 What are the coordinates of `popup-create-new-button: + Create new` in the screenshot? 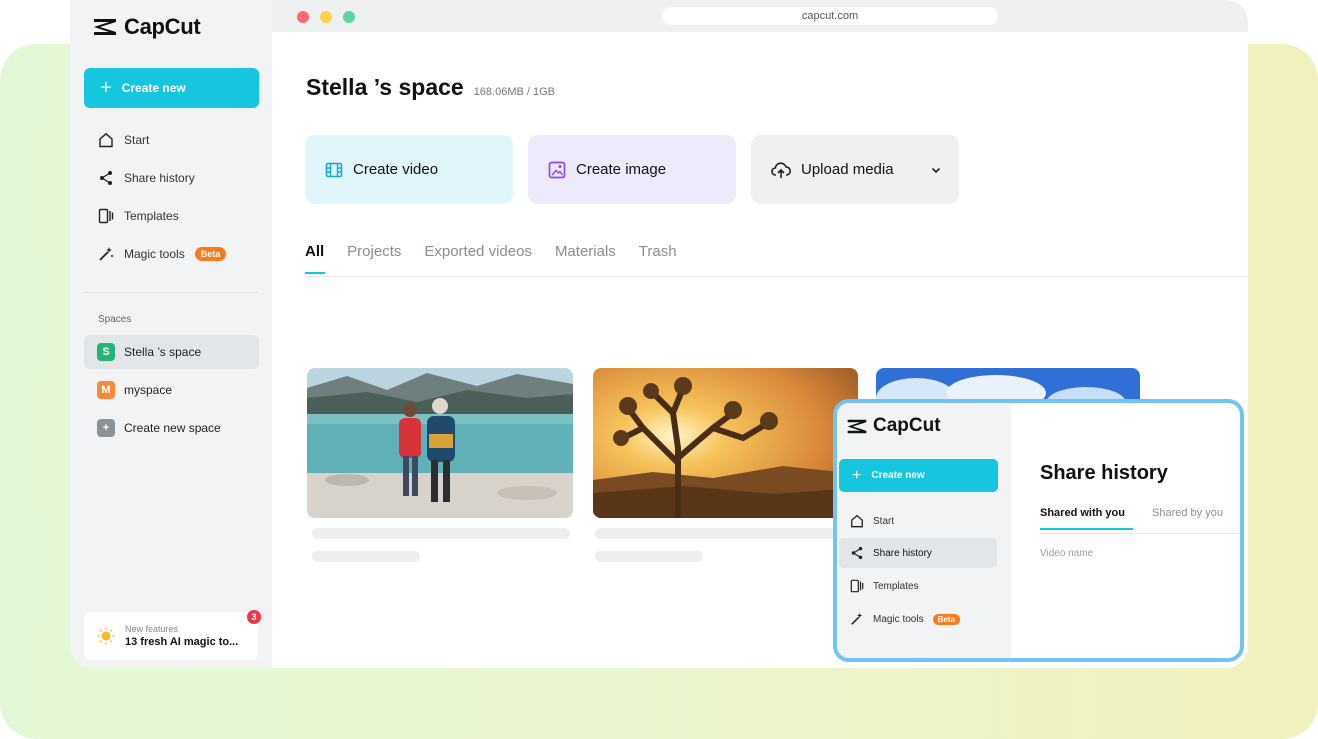 It's located at (918, 475).